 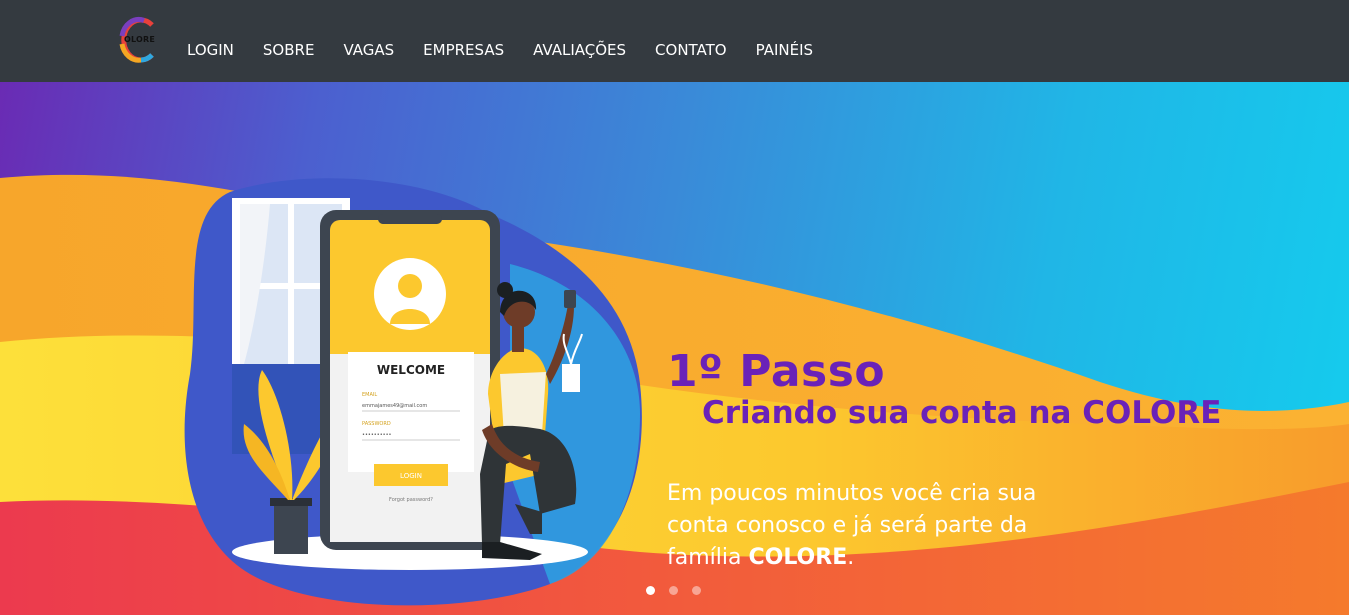 What do you see at coordinates (784, 50) in the screenshot?
I see `nav-paineis: PAINÉIS` at bounding box center [784, 50].